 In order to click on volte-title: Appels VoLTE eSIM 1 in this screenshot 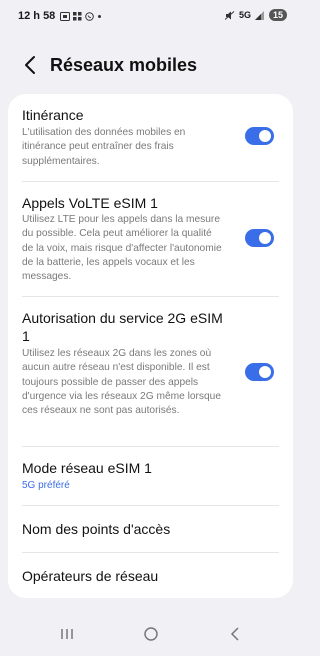, I will do `click(90, 203)`.